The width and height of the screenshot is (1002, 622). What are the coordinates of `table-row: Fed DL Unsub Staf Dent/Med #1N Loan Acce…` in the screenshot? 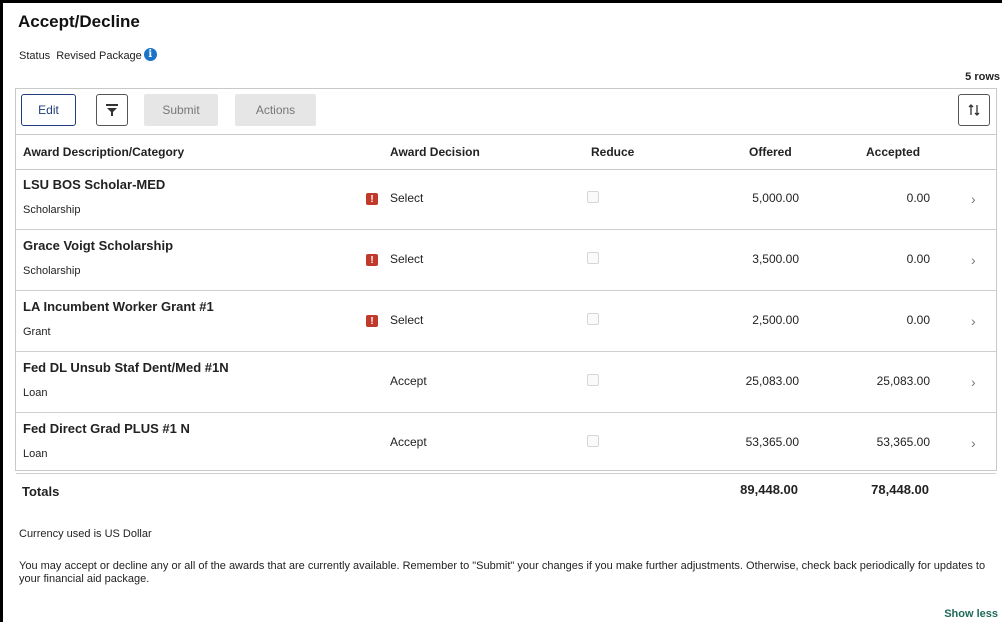 It's located at (506, 382).